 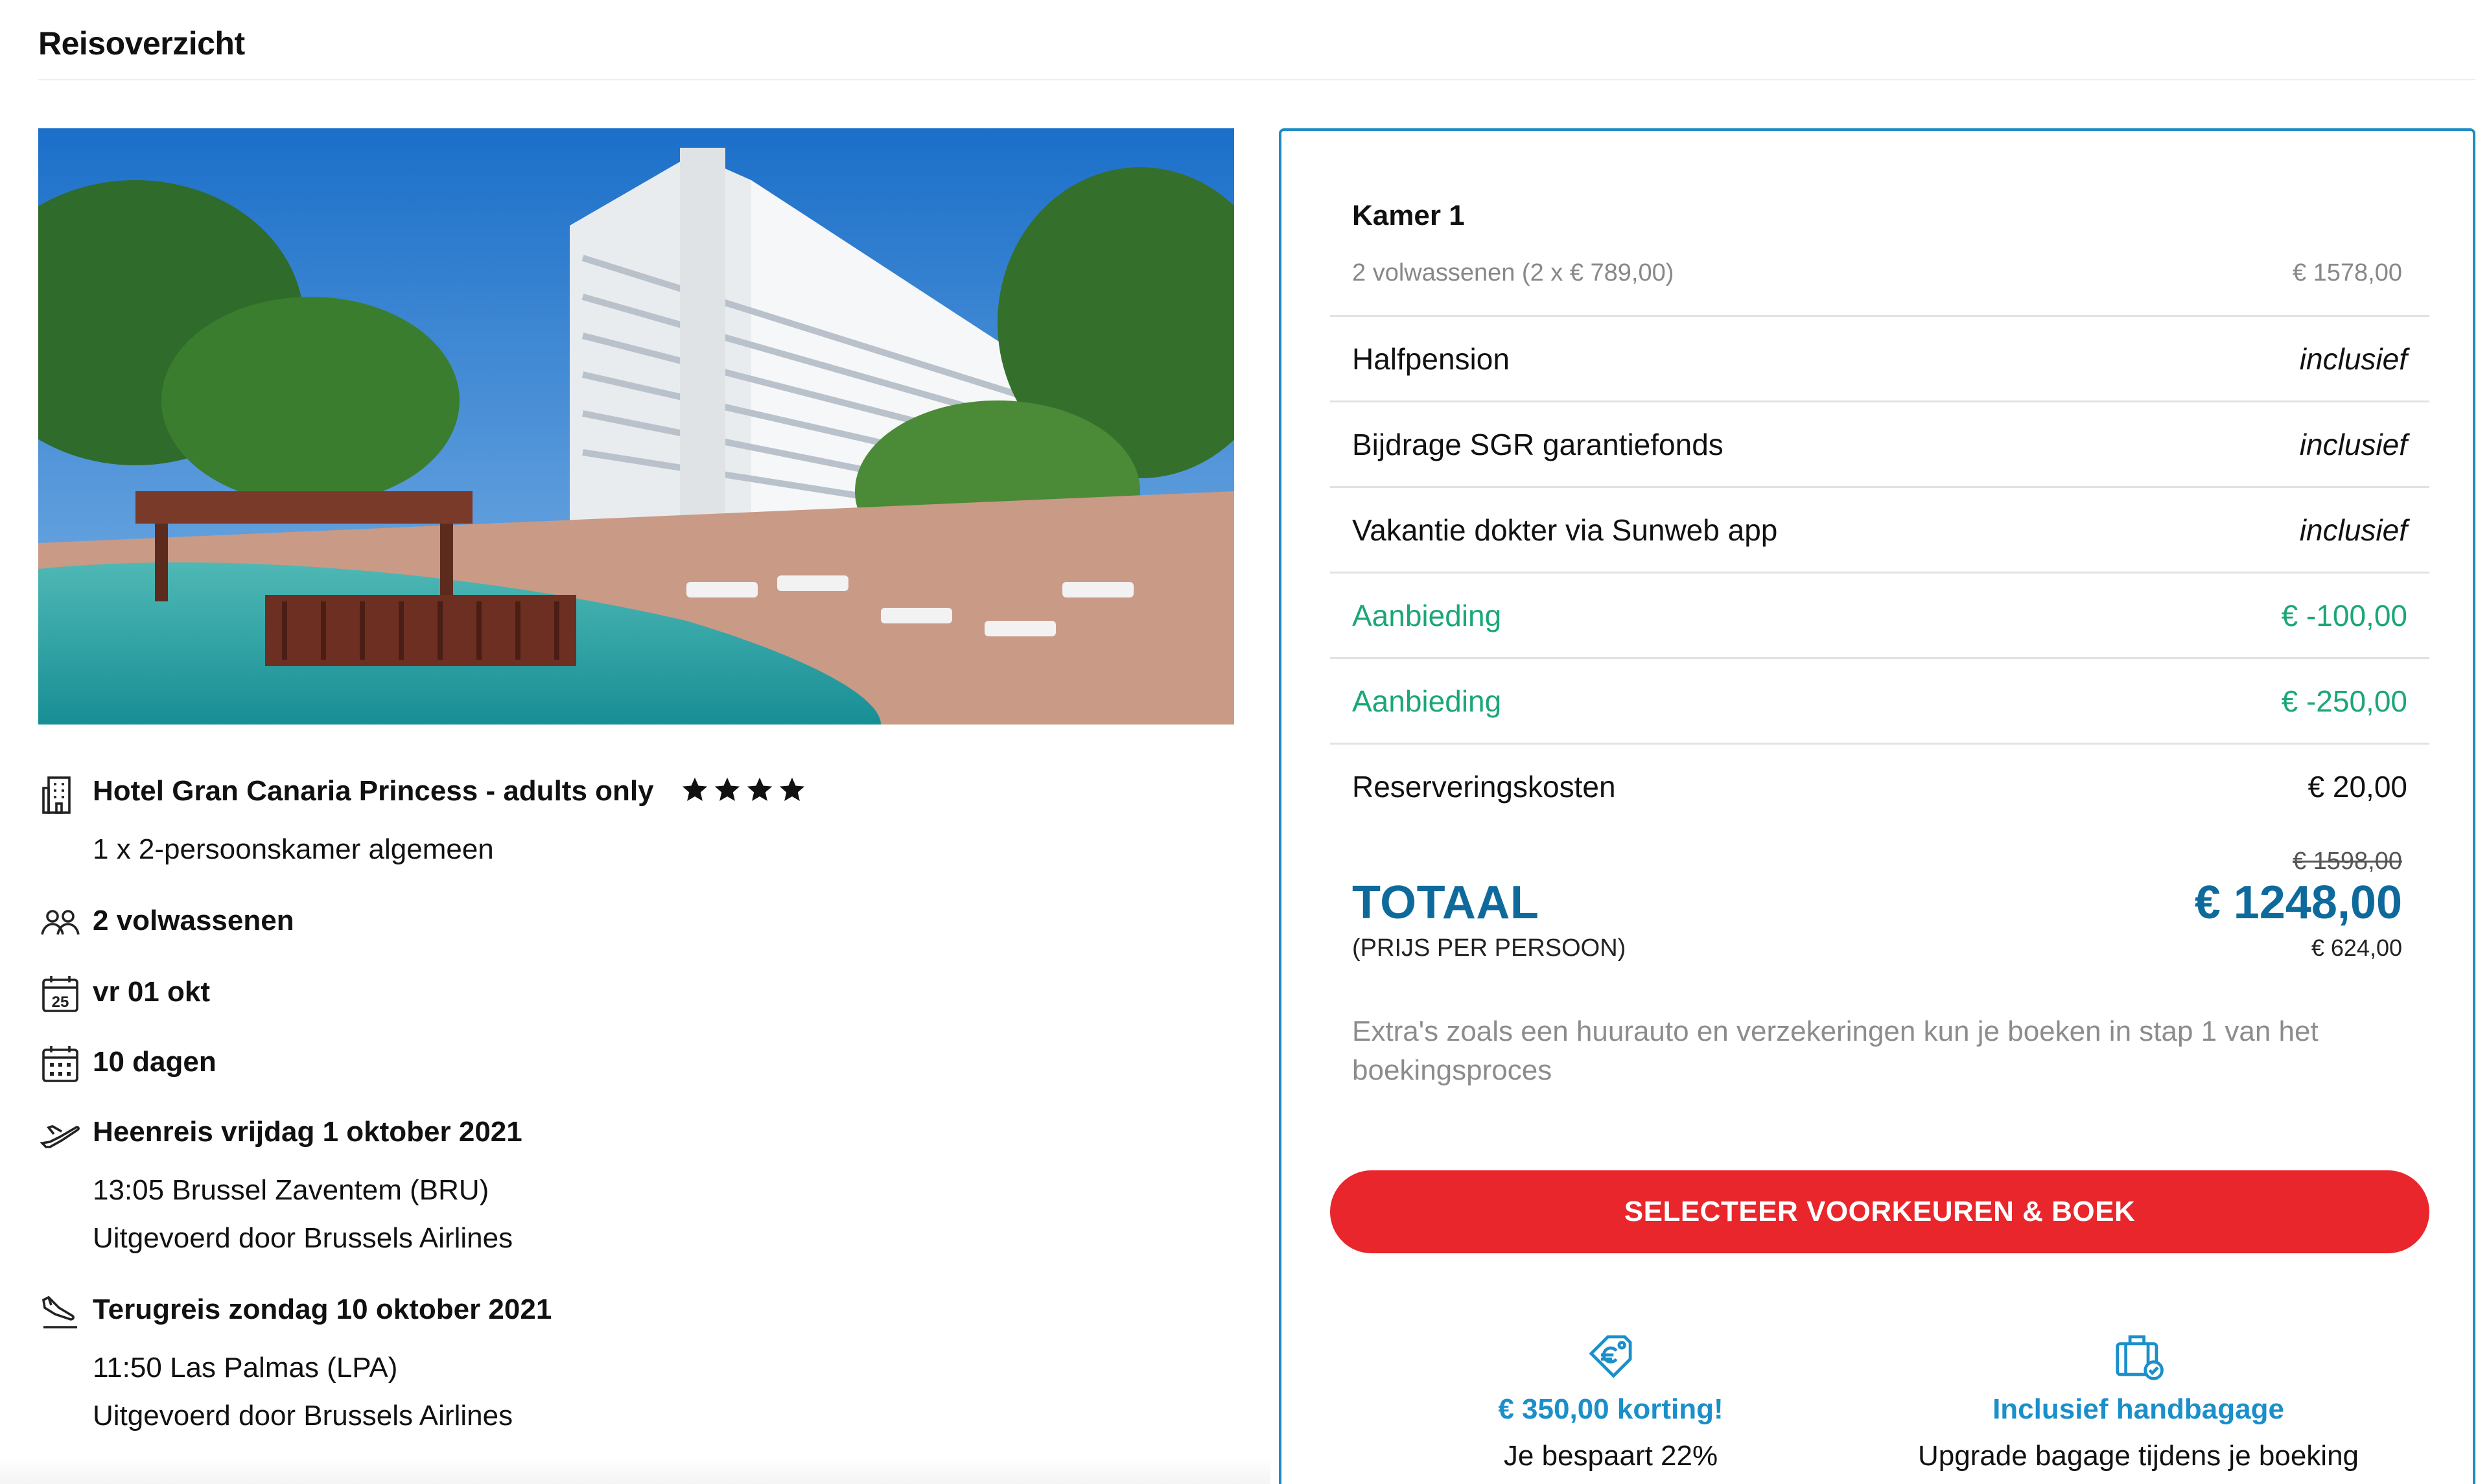 What do you see at coordinates (1611, 1356) in the screenshot?
I see `price-tag-icon` at bounding box center [1611, 1356].